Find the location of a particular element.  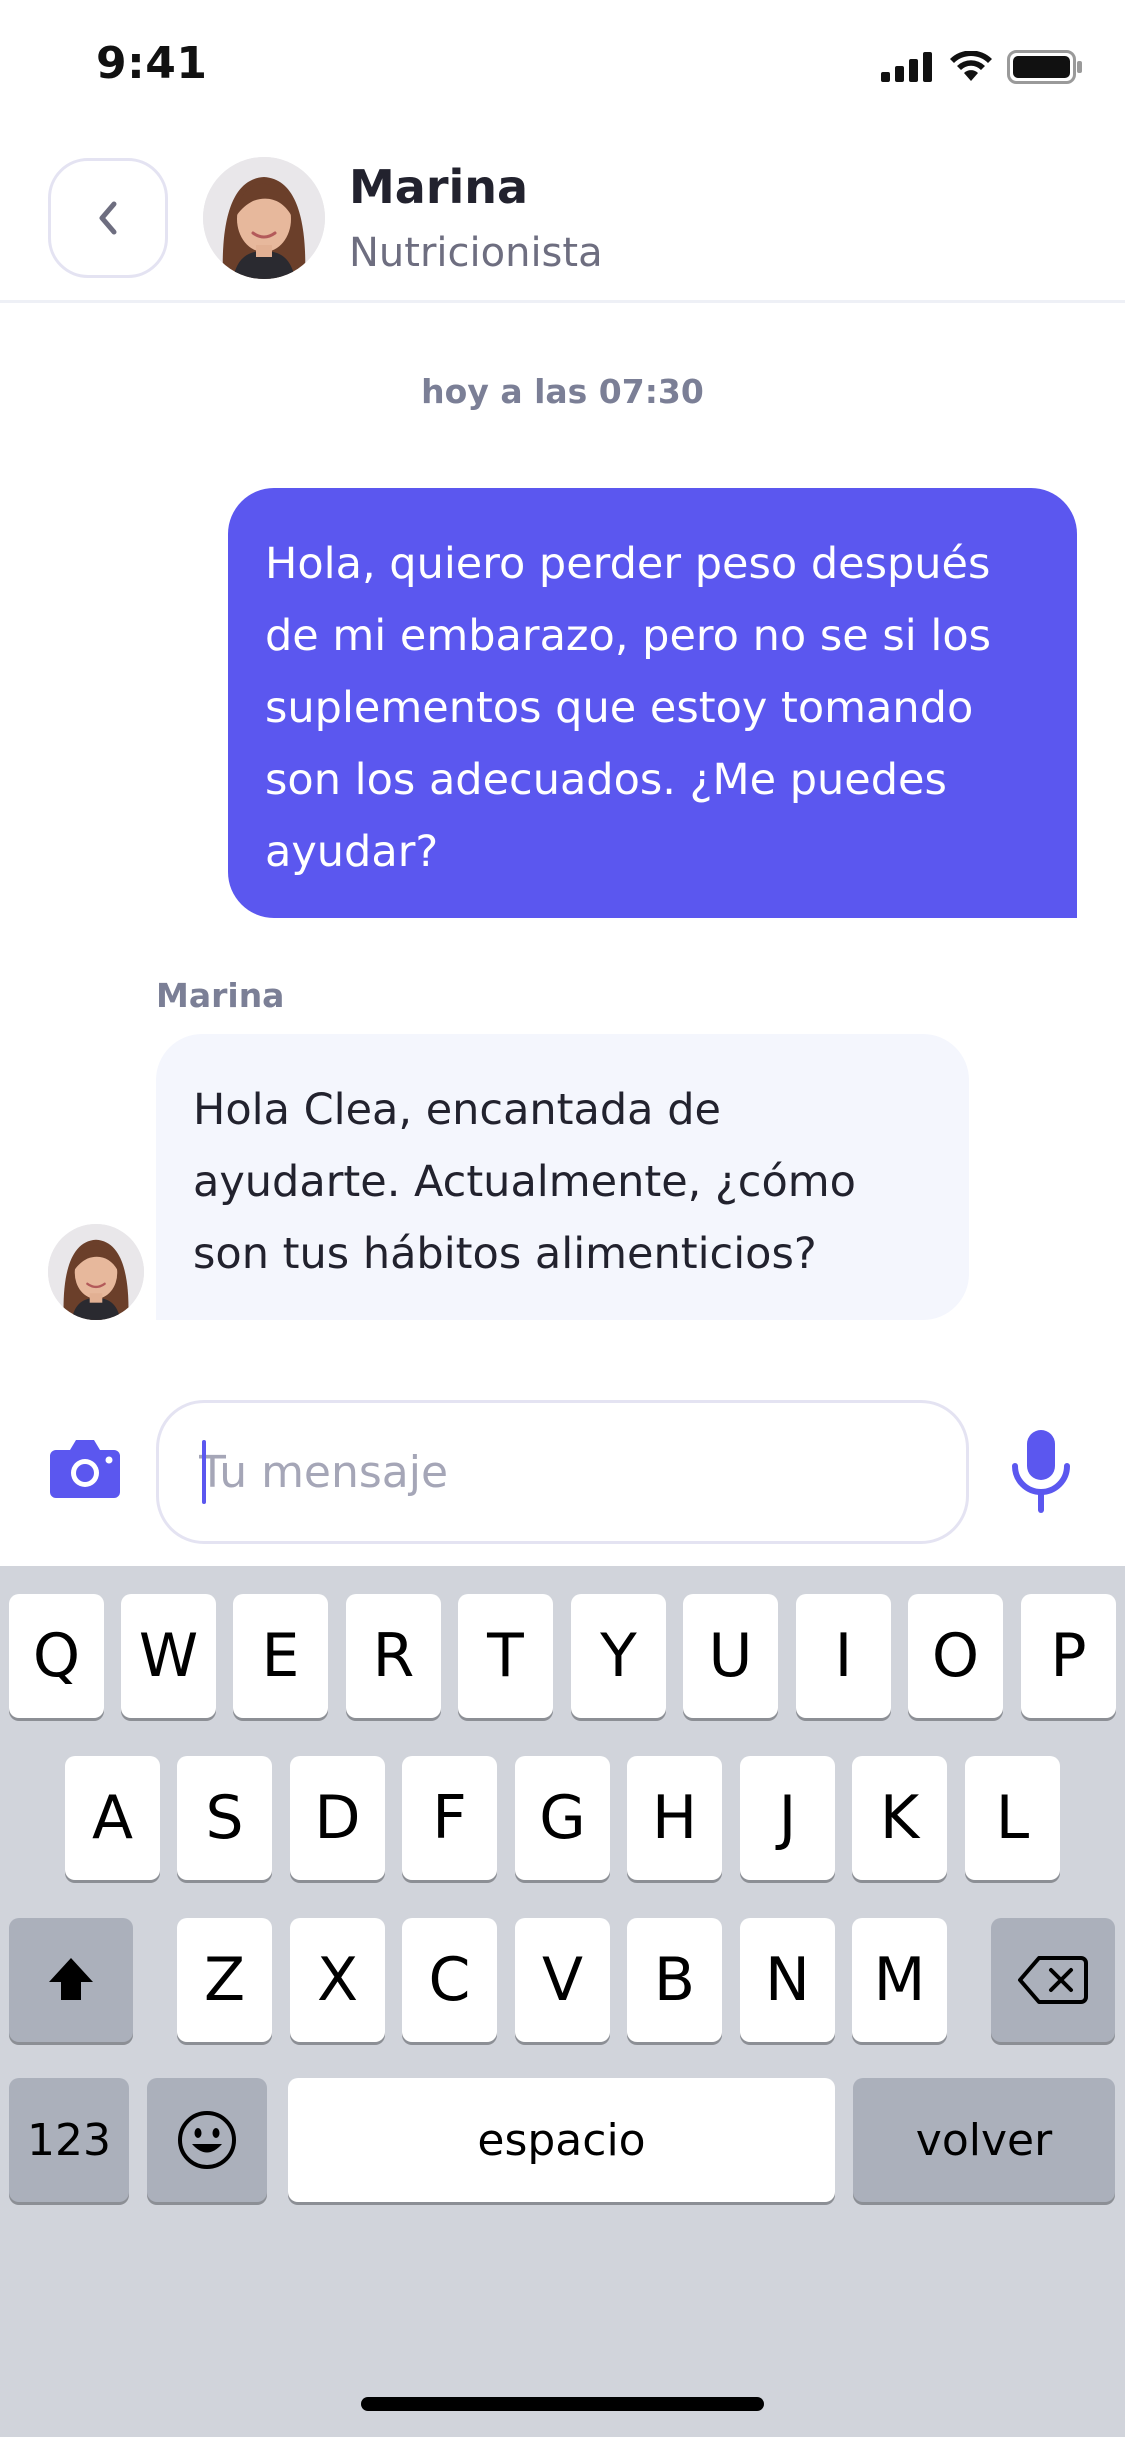

key-r: R is located at coordinates (393, 1656).